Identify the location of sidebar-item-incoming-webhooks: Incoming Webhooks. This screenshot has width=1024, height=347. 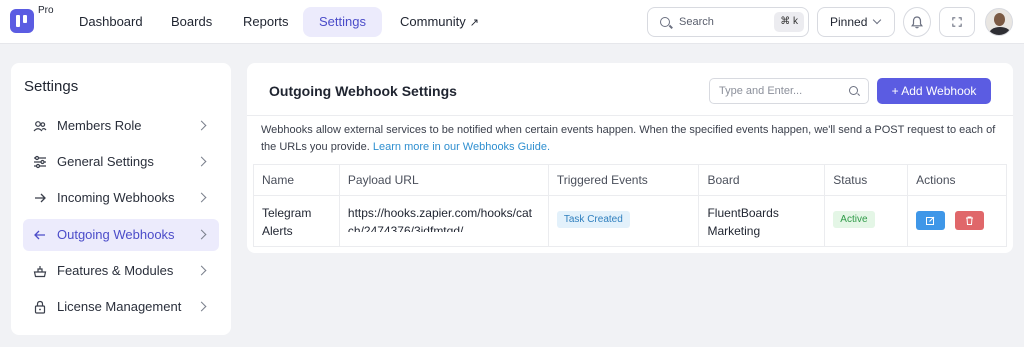
(121, 198).